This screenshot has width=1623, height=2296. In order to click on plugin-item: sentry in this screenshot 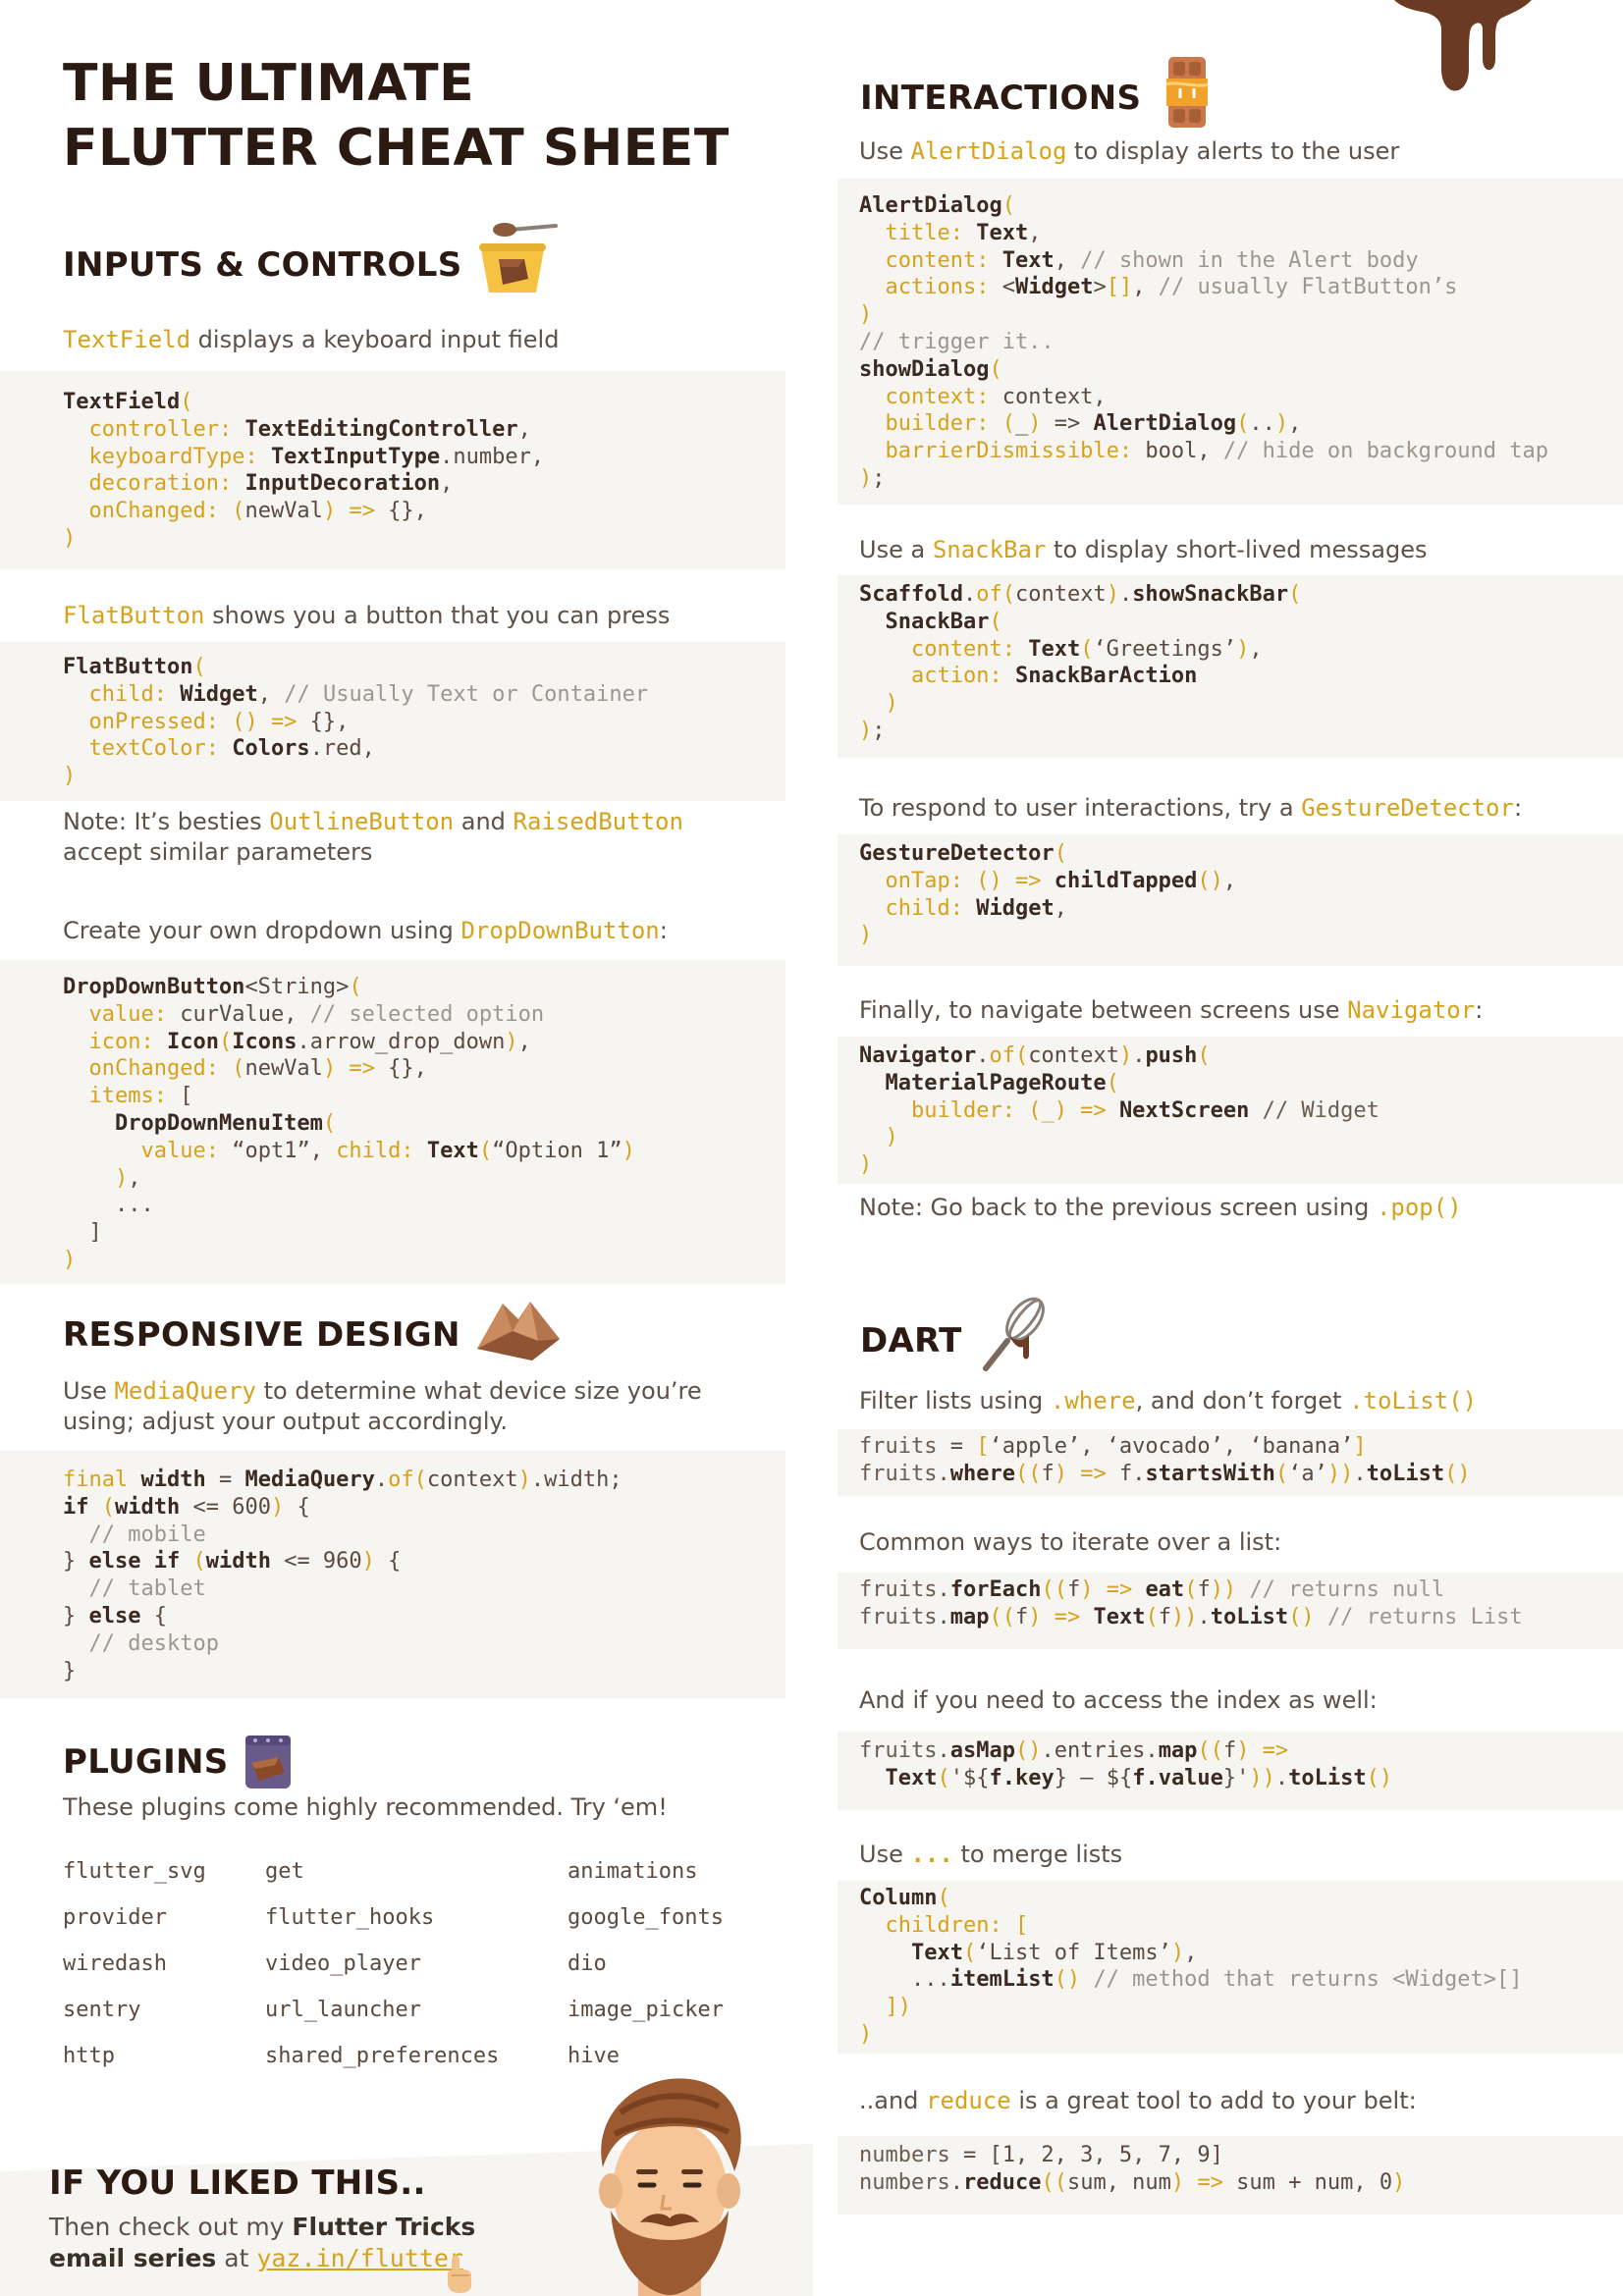, I will do `click(102, 2010)`.